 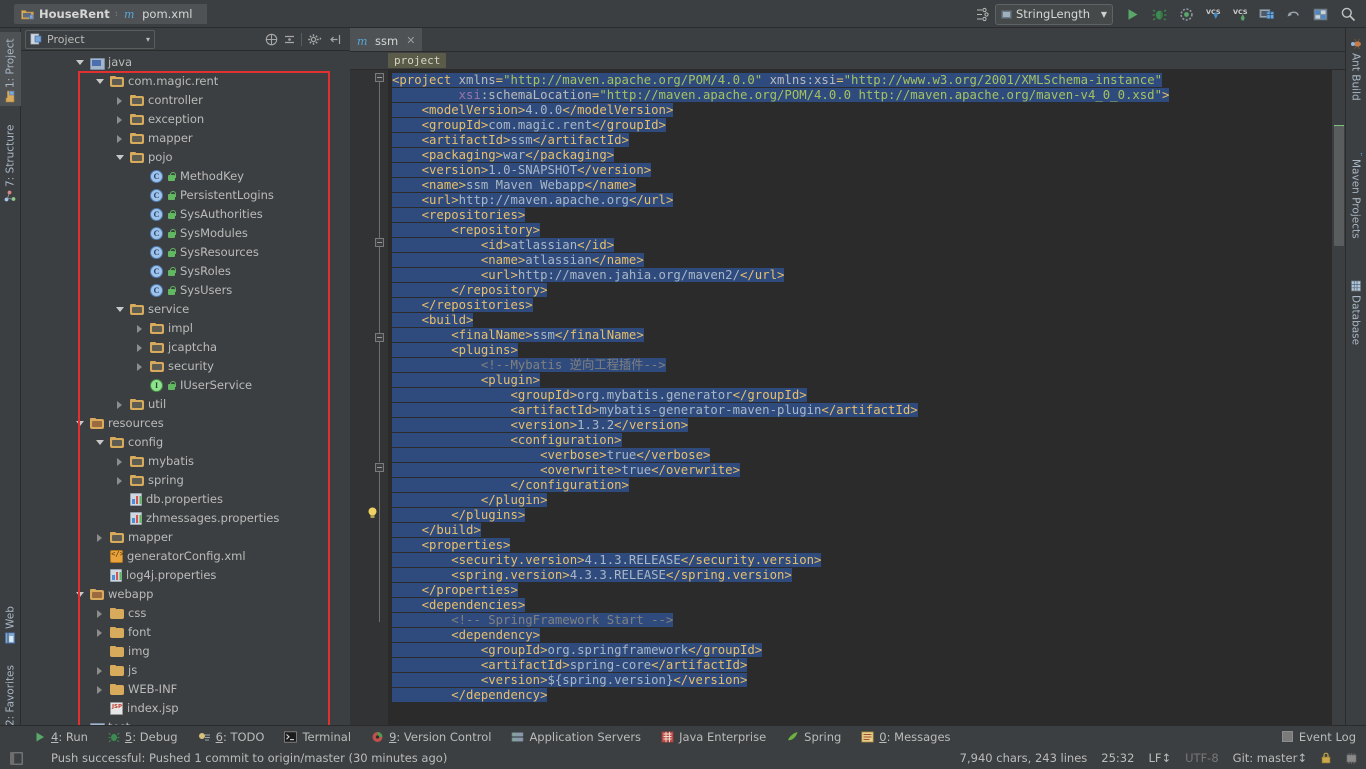 What do you see at coordinates (1321, 14) in the screenshot?
I see `settings-button` at bounding box center [1321, 14].